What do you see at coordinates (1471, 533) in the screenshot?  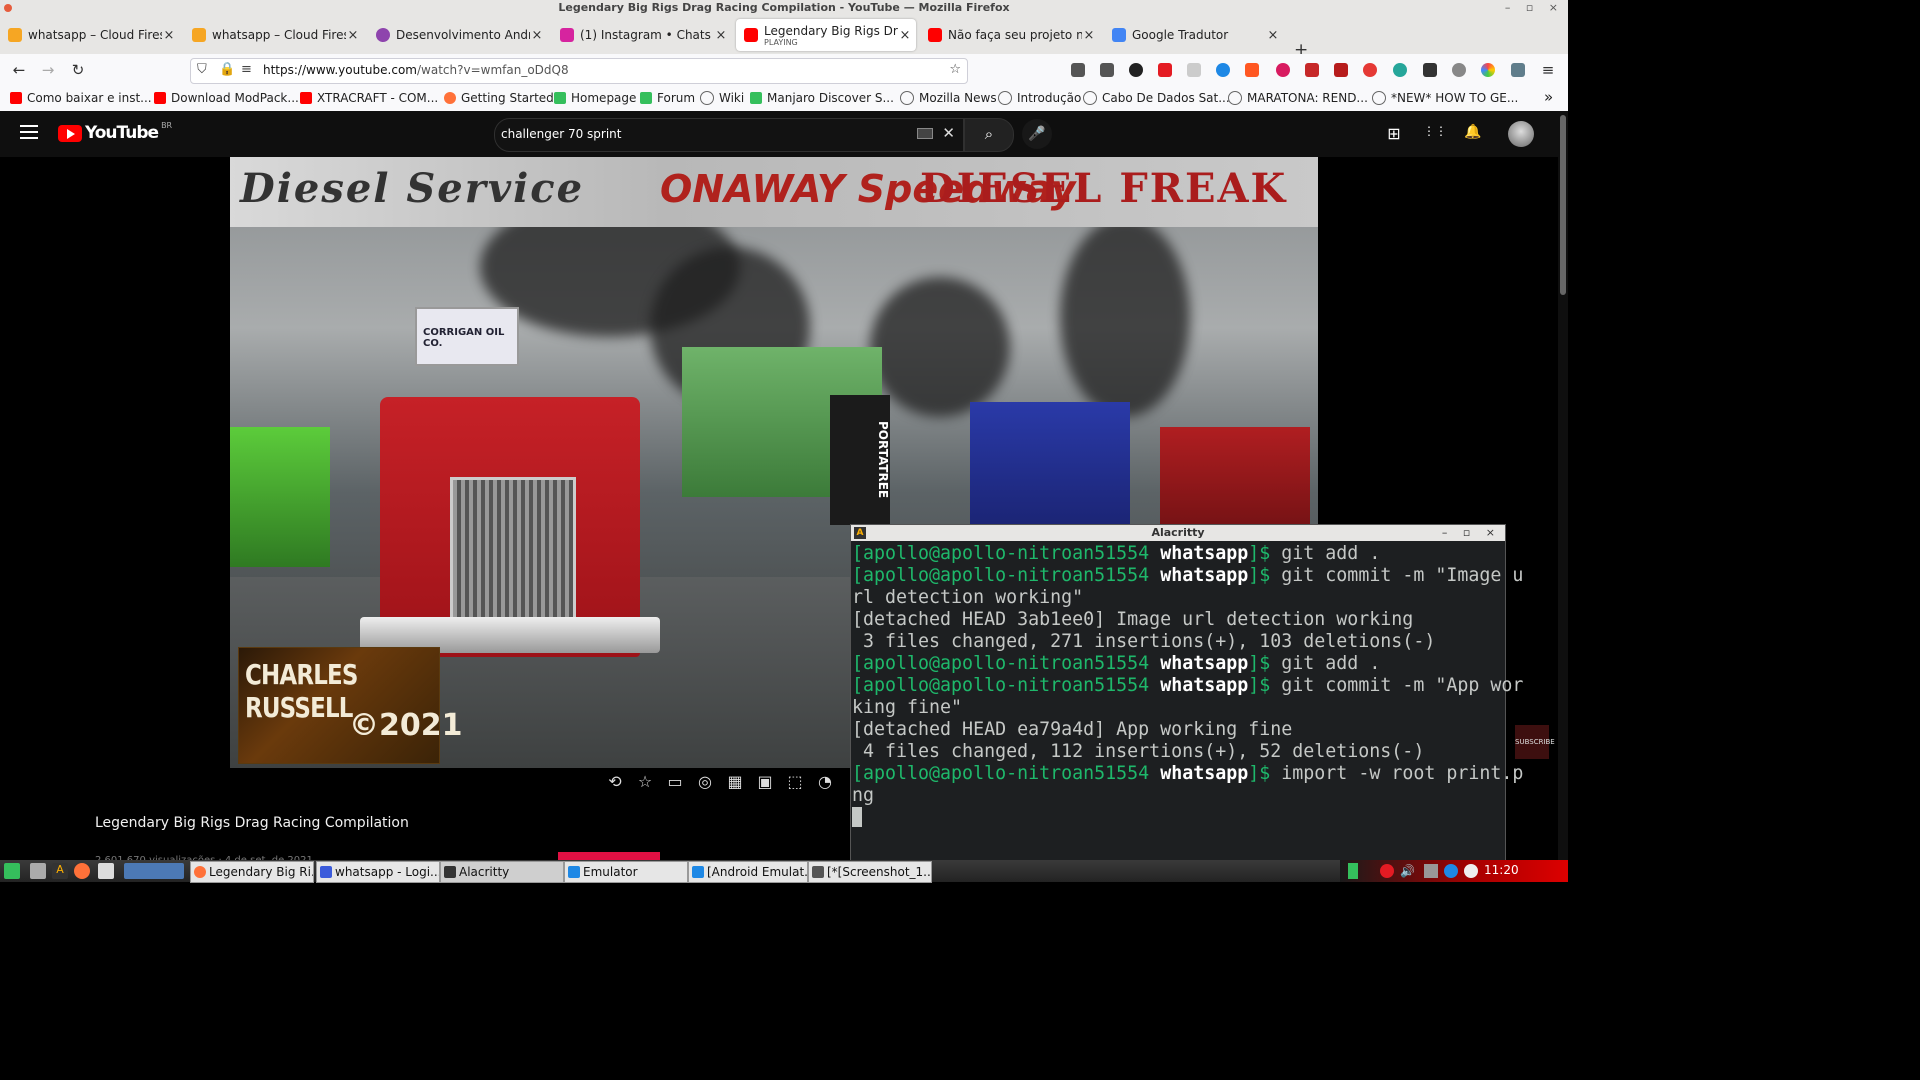 I see `terminal-window-controls: – ▫ ×` at bounding box center [1471, 533].